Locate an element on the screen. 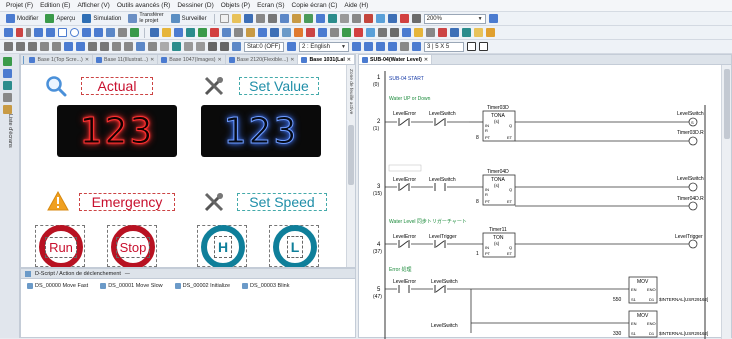  apercu-button: Aperçu is located at coordinates (60, 18).